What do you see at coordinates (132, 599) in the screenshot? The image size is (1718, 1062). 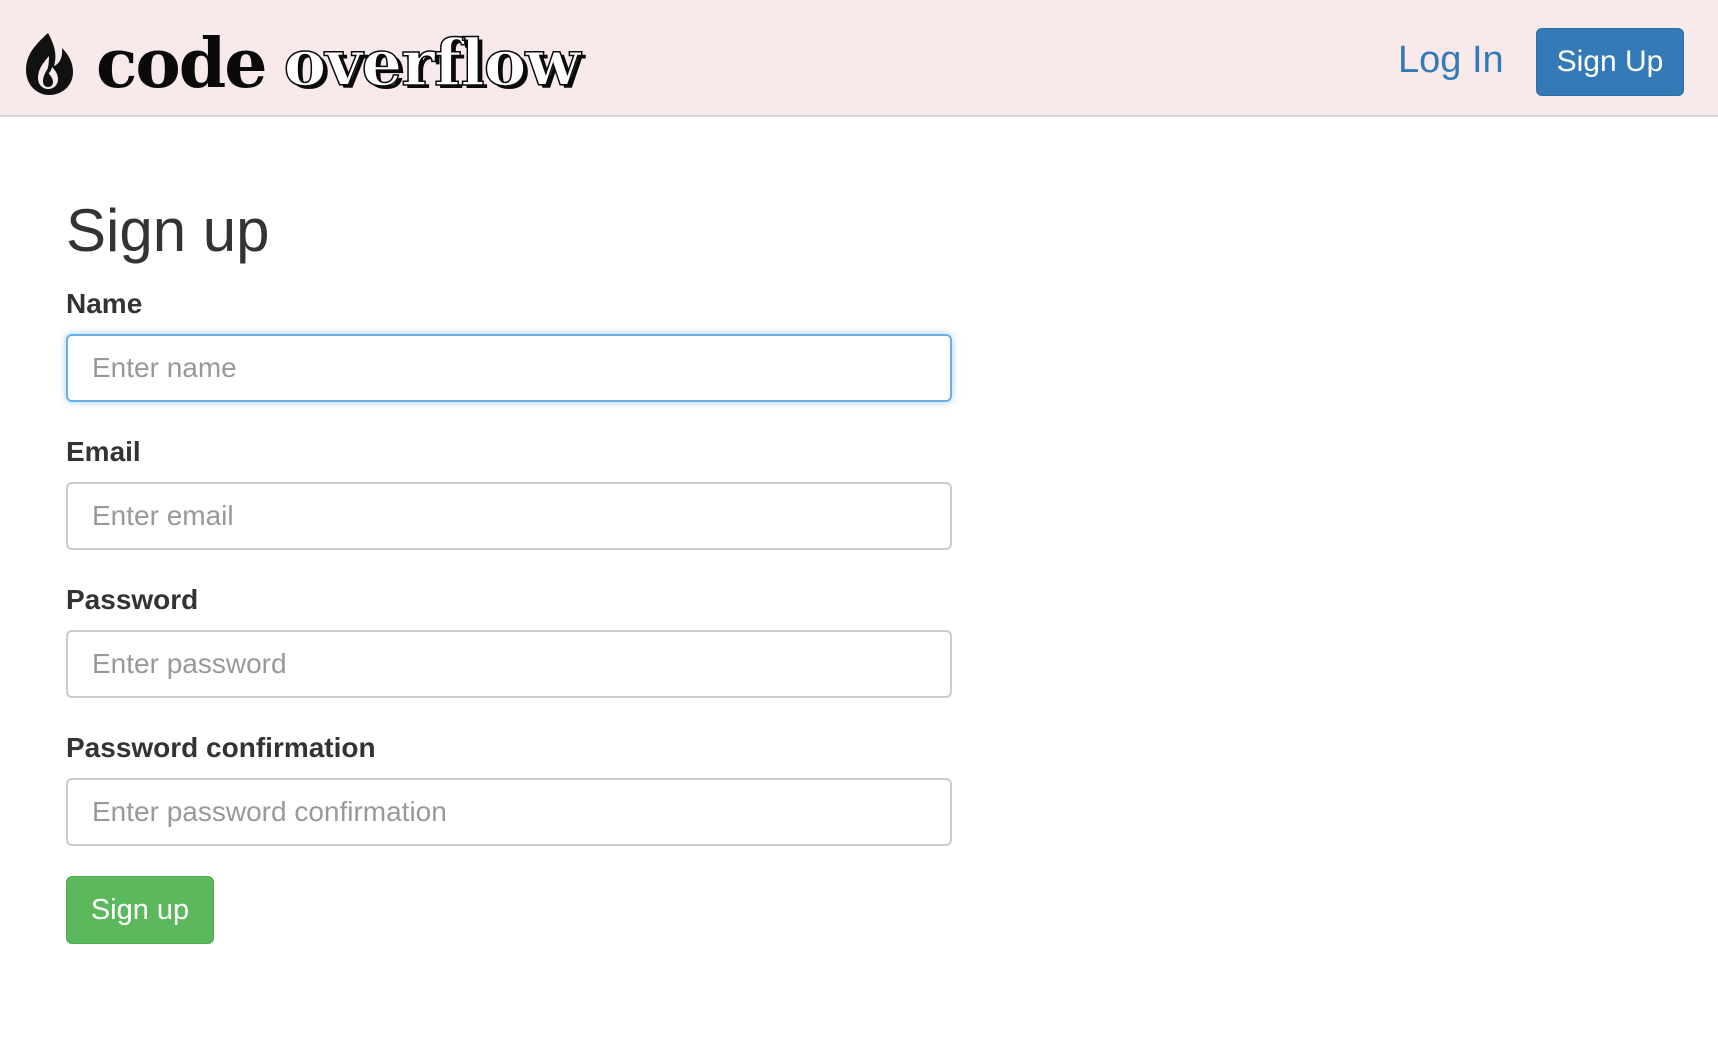 I see `password-label: Password` at bounding box center [132, 599].